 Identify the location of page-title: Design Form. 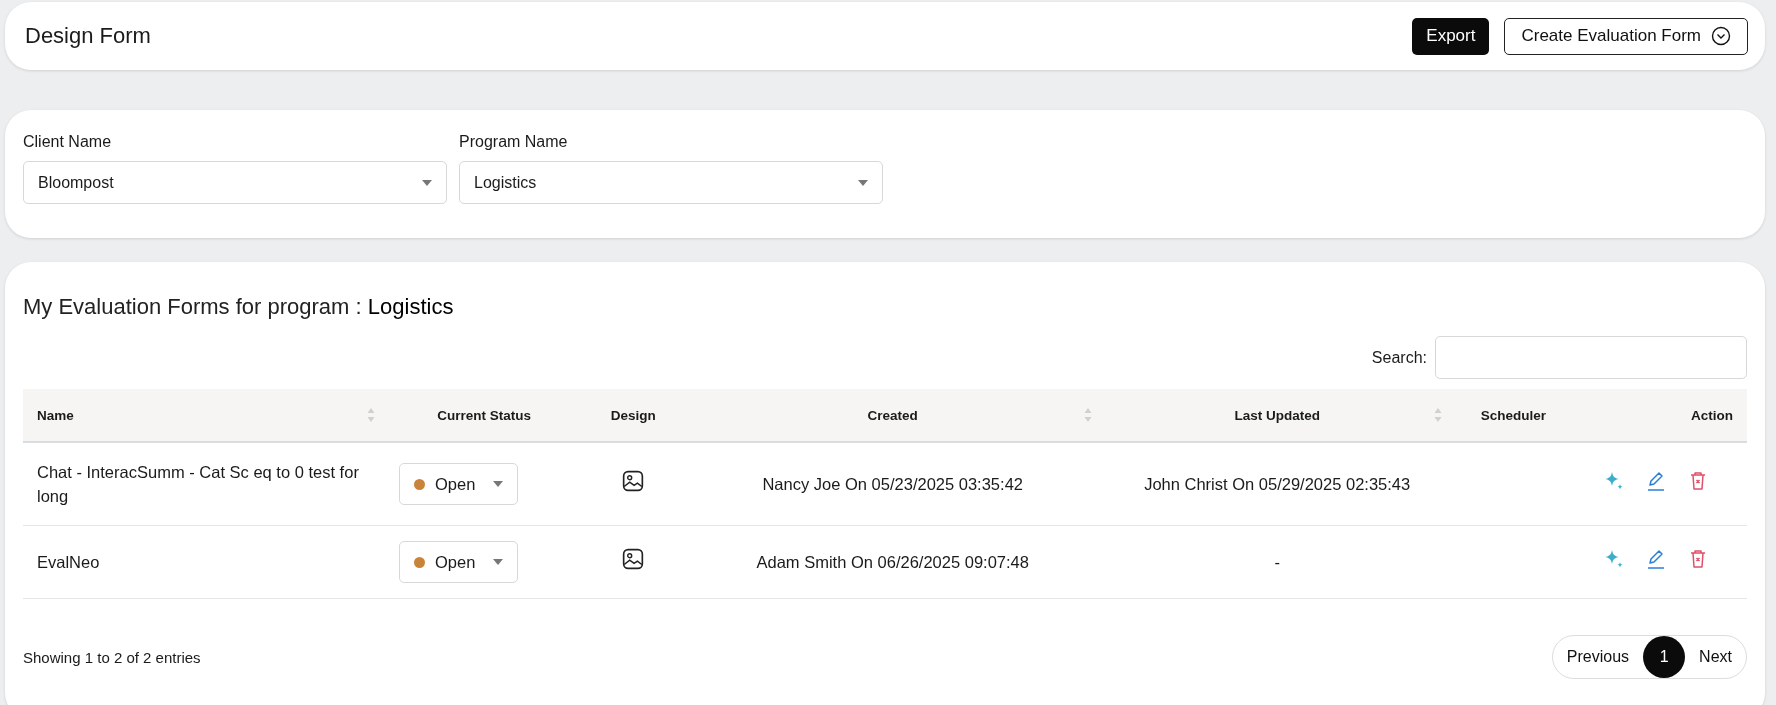
(88, 36).